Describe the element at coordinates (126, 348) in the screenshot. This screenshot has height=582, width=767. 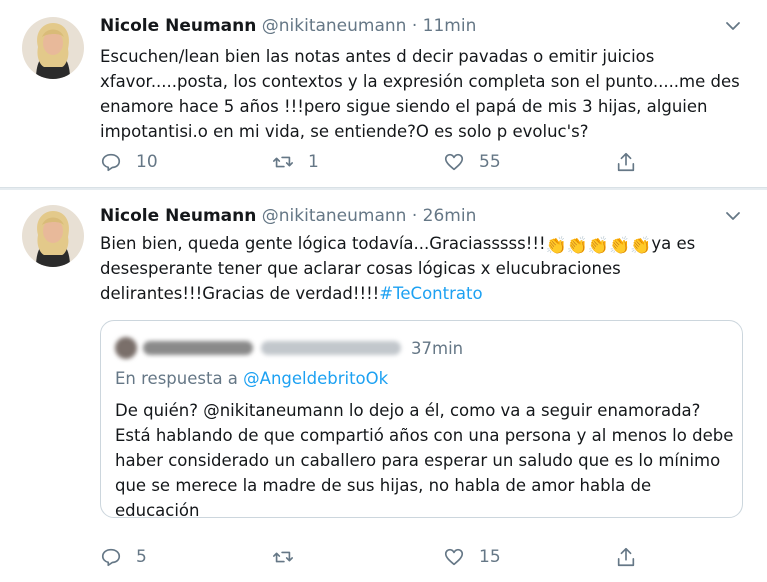
I see `blurred-avatar` at that location.